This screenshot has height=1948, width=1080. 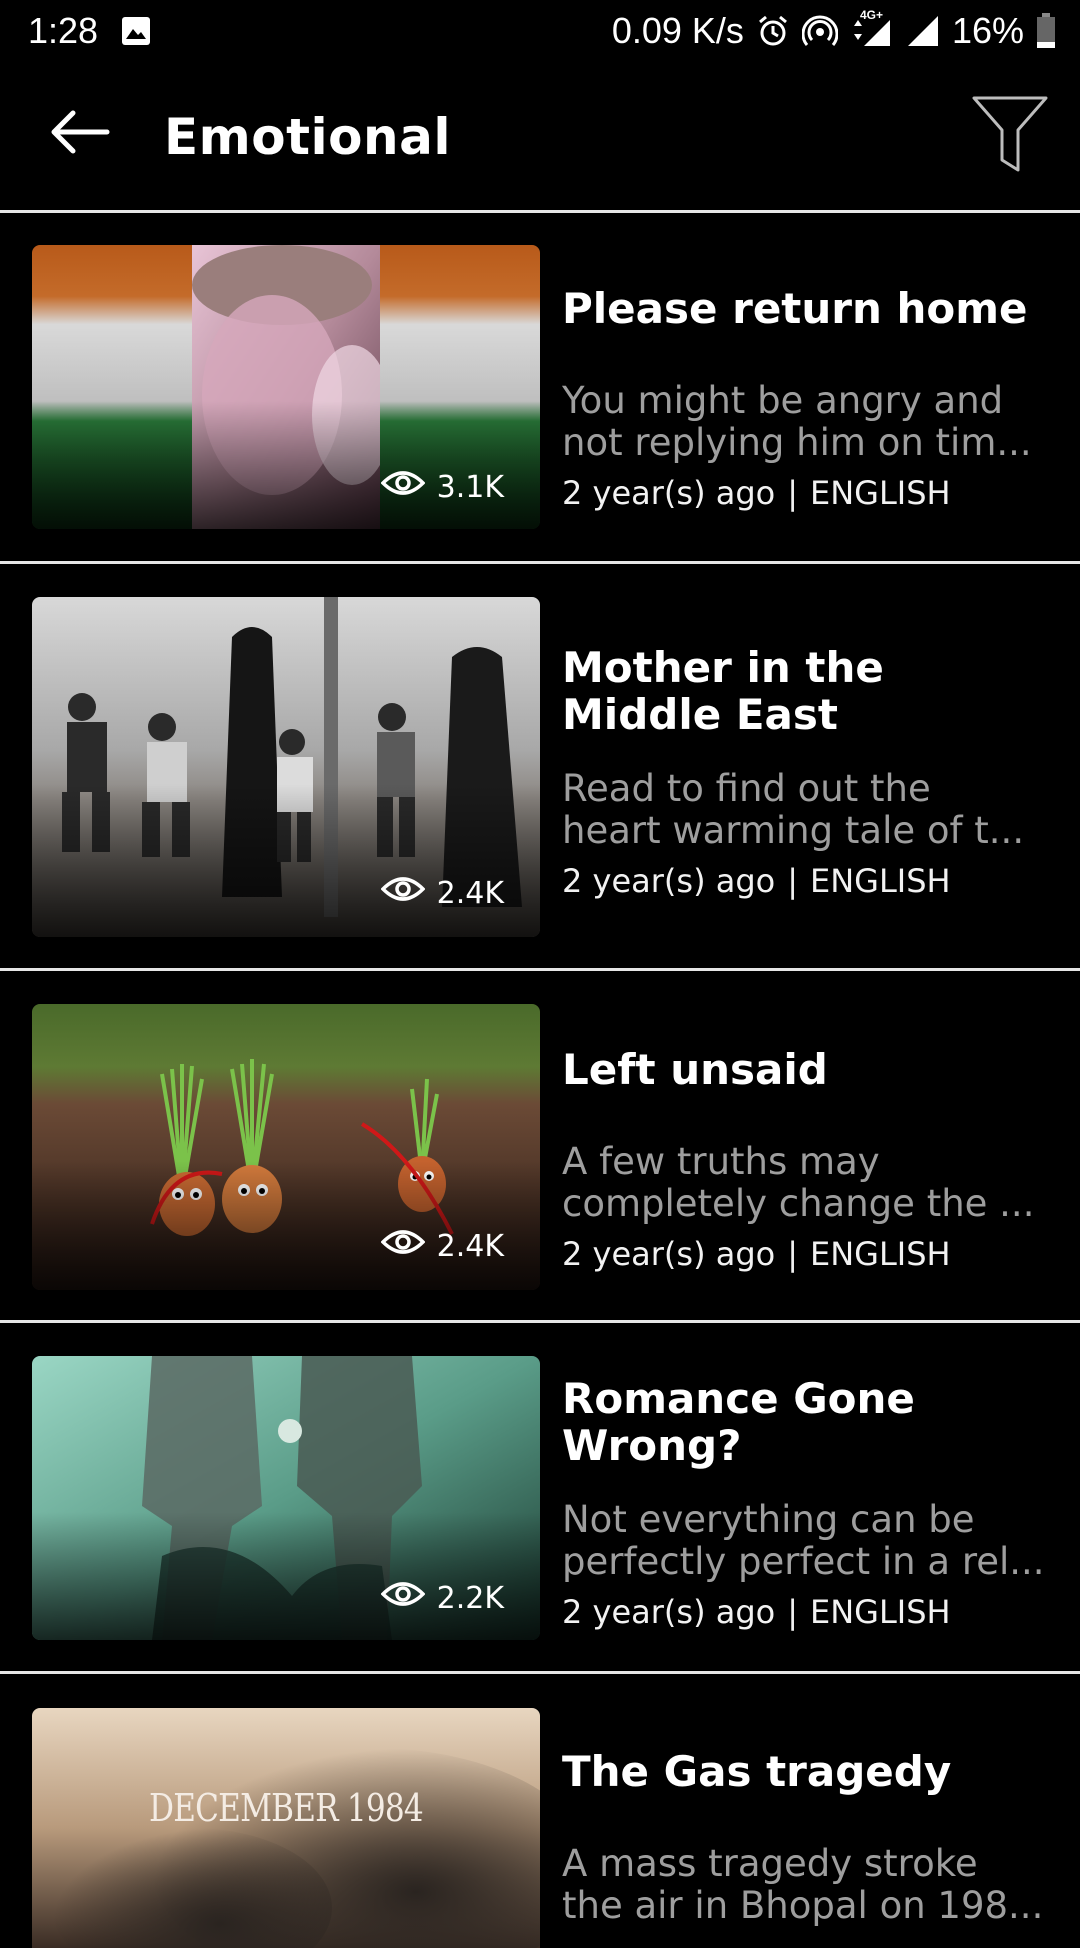 I want to click on story-title: Please return home, so click(x=812, y=308).